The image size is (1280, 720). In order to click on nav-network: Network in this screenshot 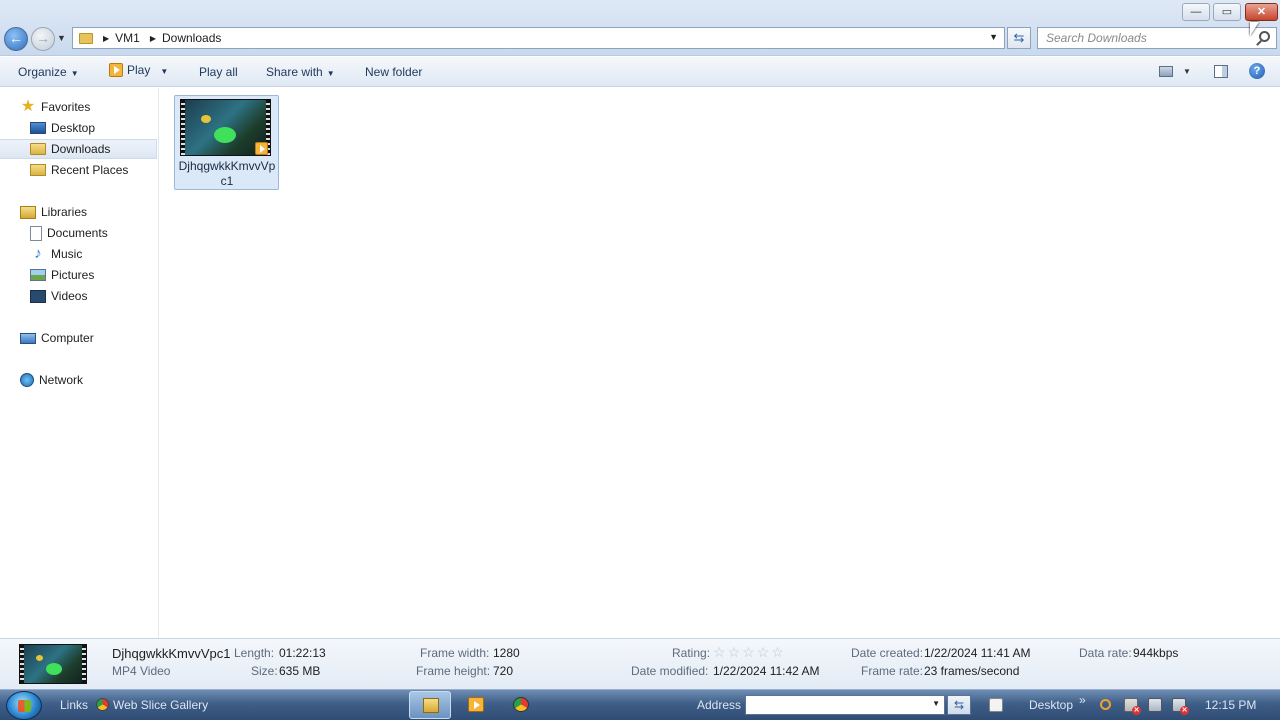, I will do `click(51, 380)`.